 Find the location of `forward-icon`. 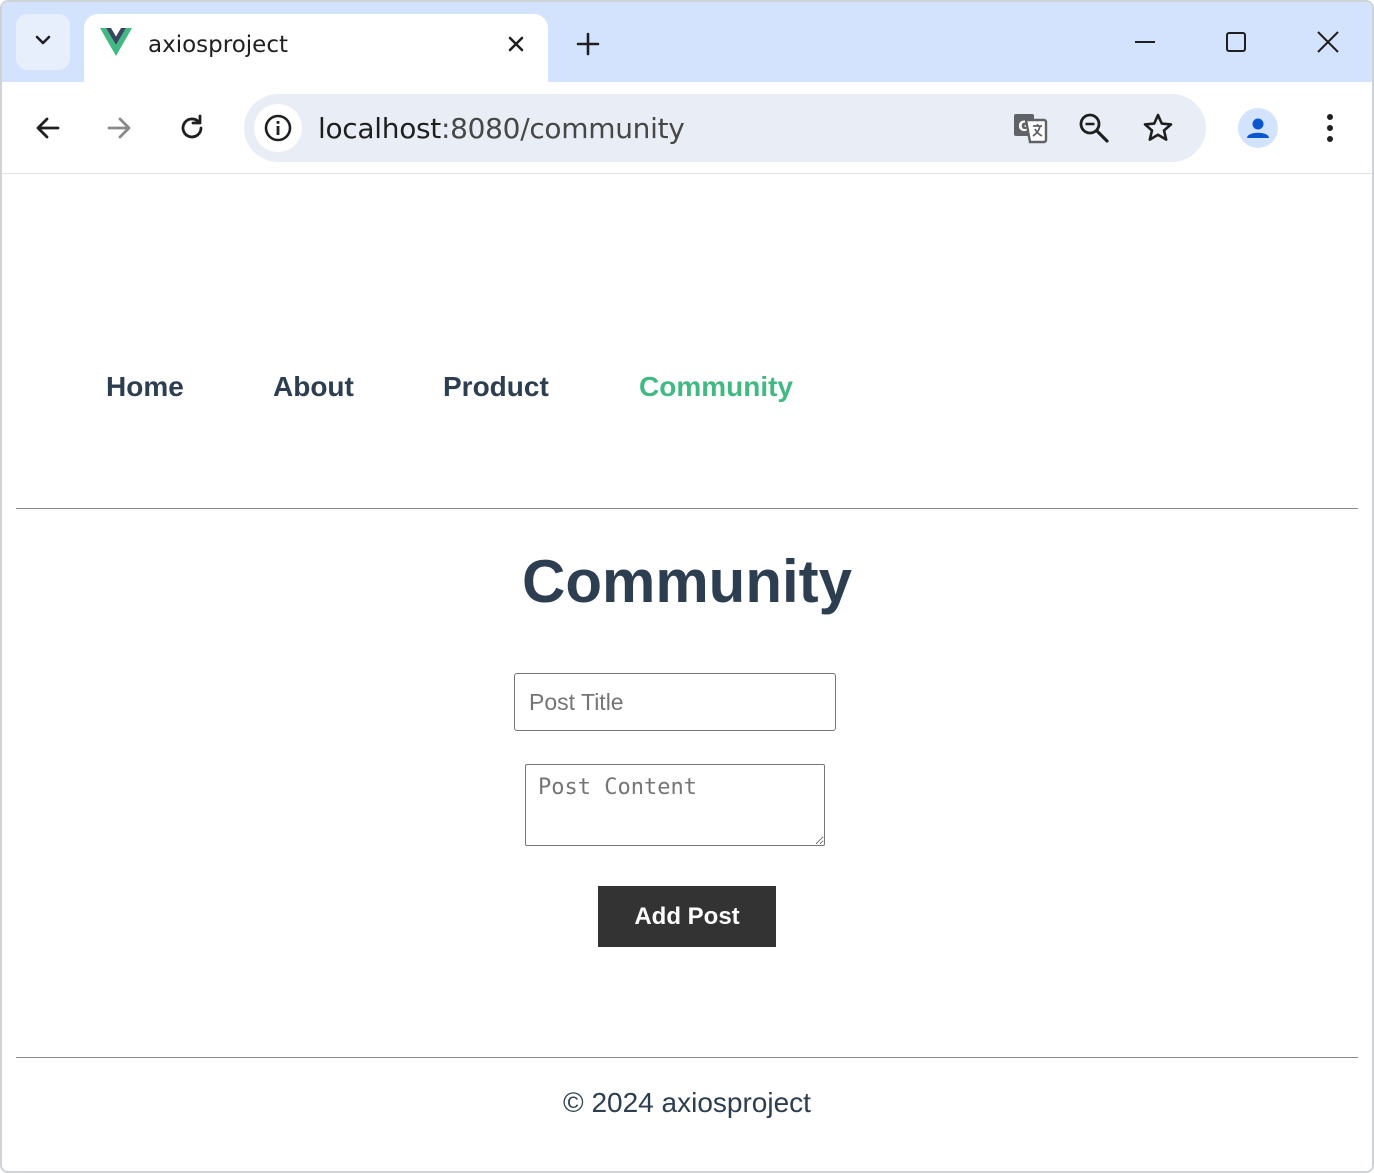

forward-icon is located at coordinates (119, 128).